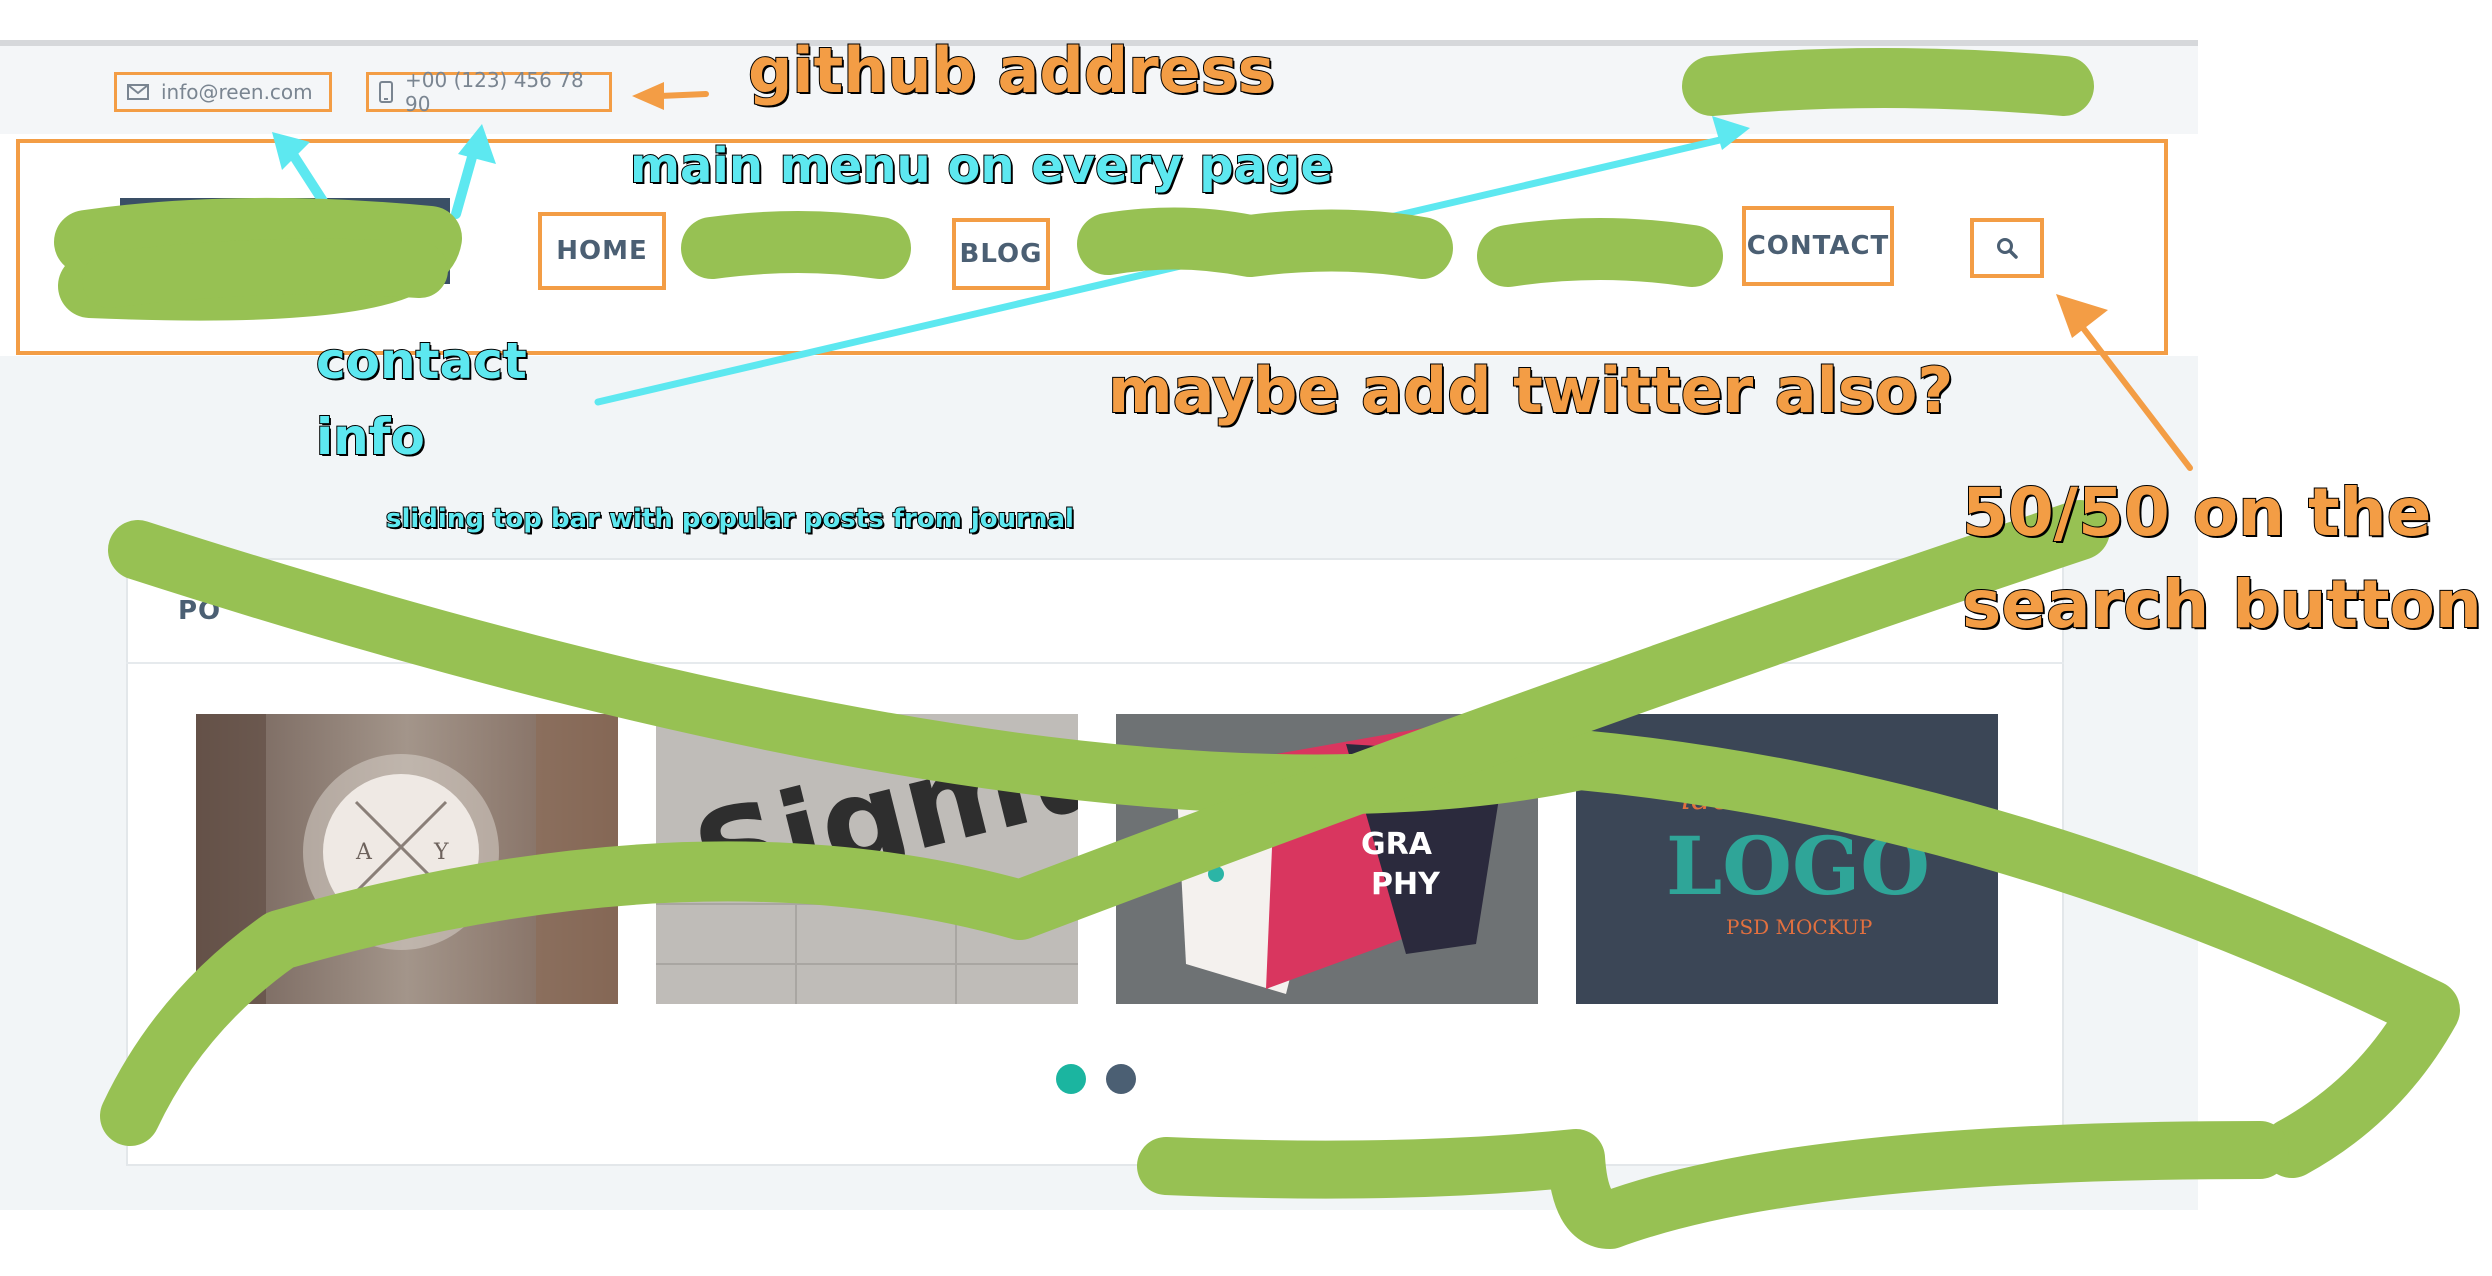 The image size is (2492, 1276). What do you see at coordinates (386, 92) in the screenshot?
I see `mobile-phone-icon` at bounding box center [386, 92].